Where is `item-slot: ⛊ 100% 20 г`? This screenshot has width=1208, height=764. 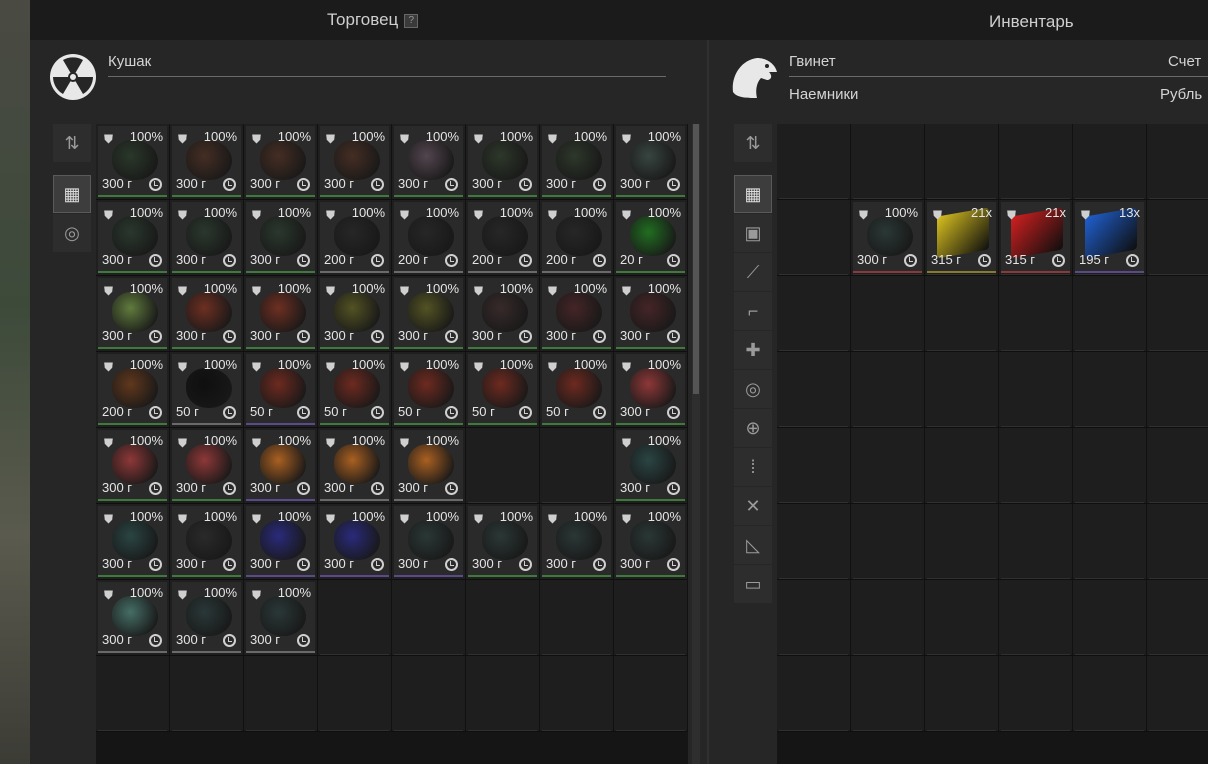 item-slot: ⛊ 100% 20 г is located at coordinates (650, 237).